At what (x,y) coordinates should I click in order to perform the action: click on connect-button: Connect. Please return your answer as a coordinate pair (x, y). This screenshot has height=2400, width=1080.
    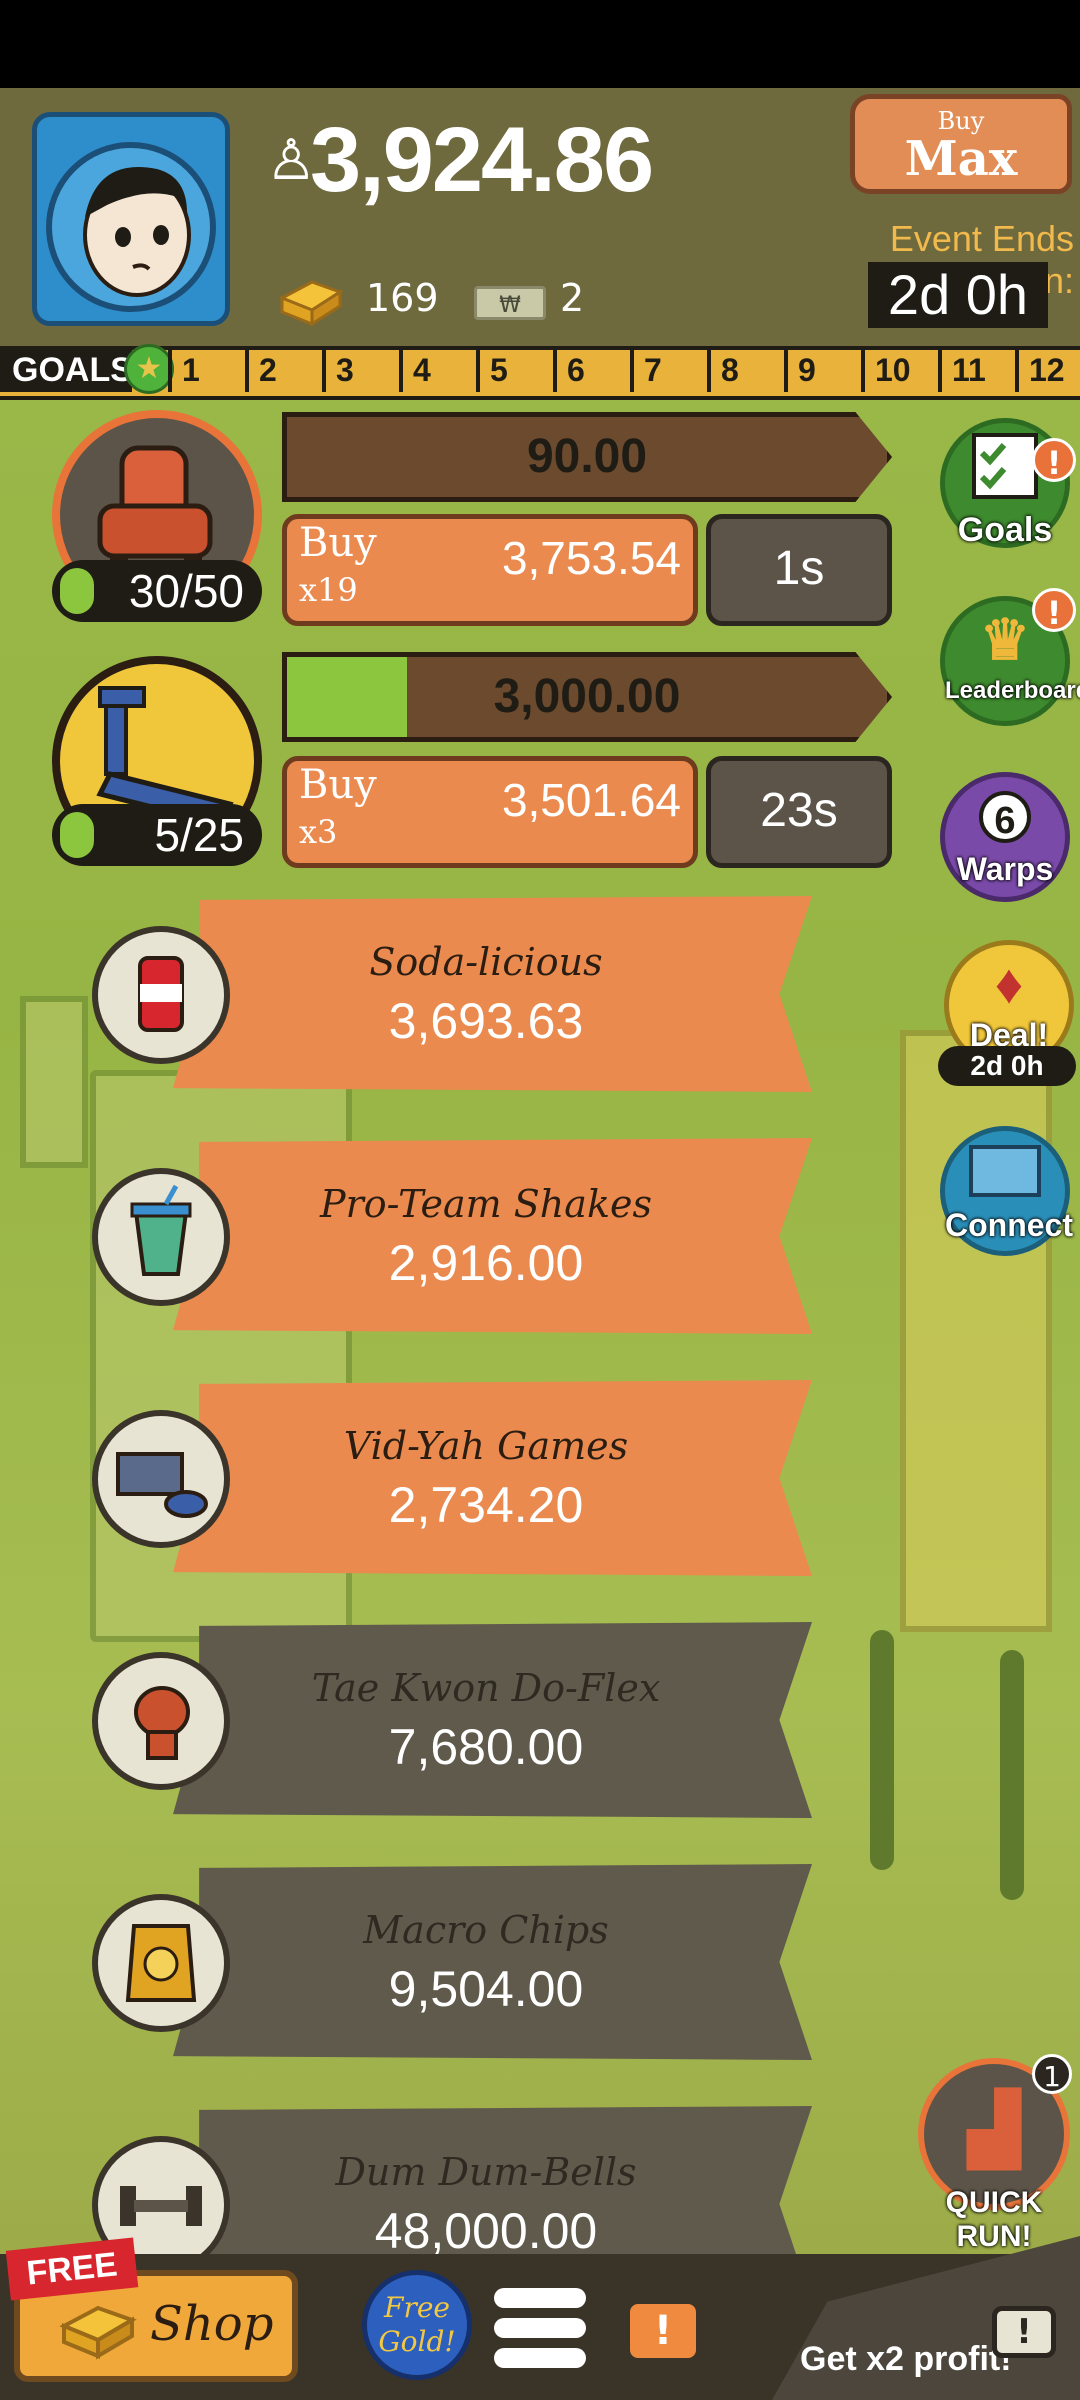
    Looking at the image, I should click on (1006, 1191).